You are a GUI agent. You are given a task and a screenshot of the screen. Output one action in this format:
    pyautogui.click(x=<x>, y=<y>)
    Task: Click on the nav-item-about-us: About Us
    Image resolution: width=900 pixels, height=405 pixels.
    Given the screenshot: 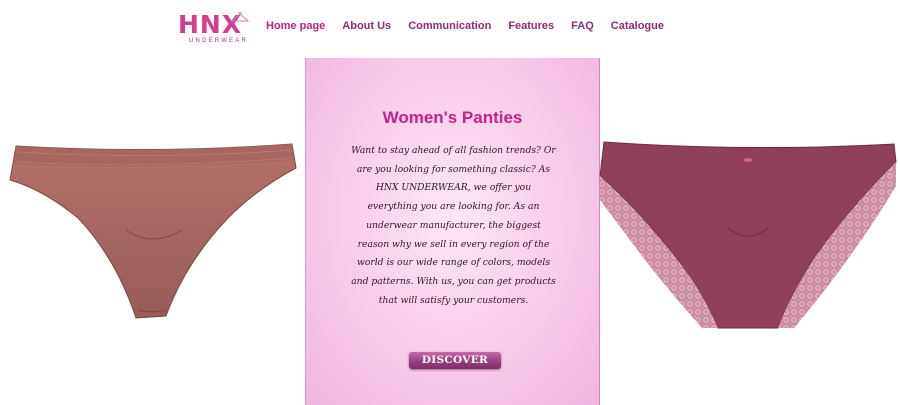 What is the action you would take?
    pyautogui.click(x=366, y=26)
    